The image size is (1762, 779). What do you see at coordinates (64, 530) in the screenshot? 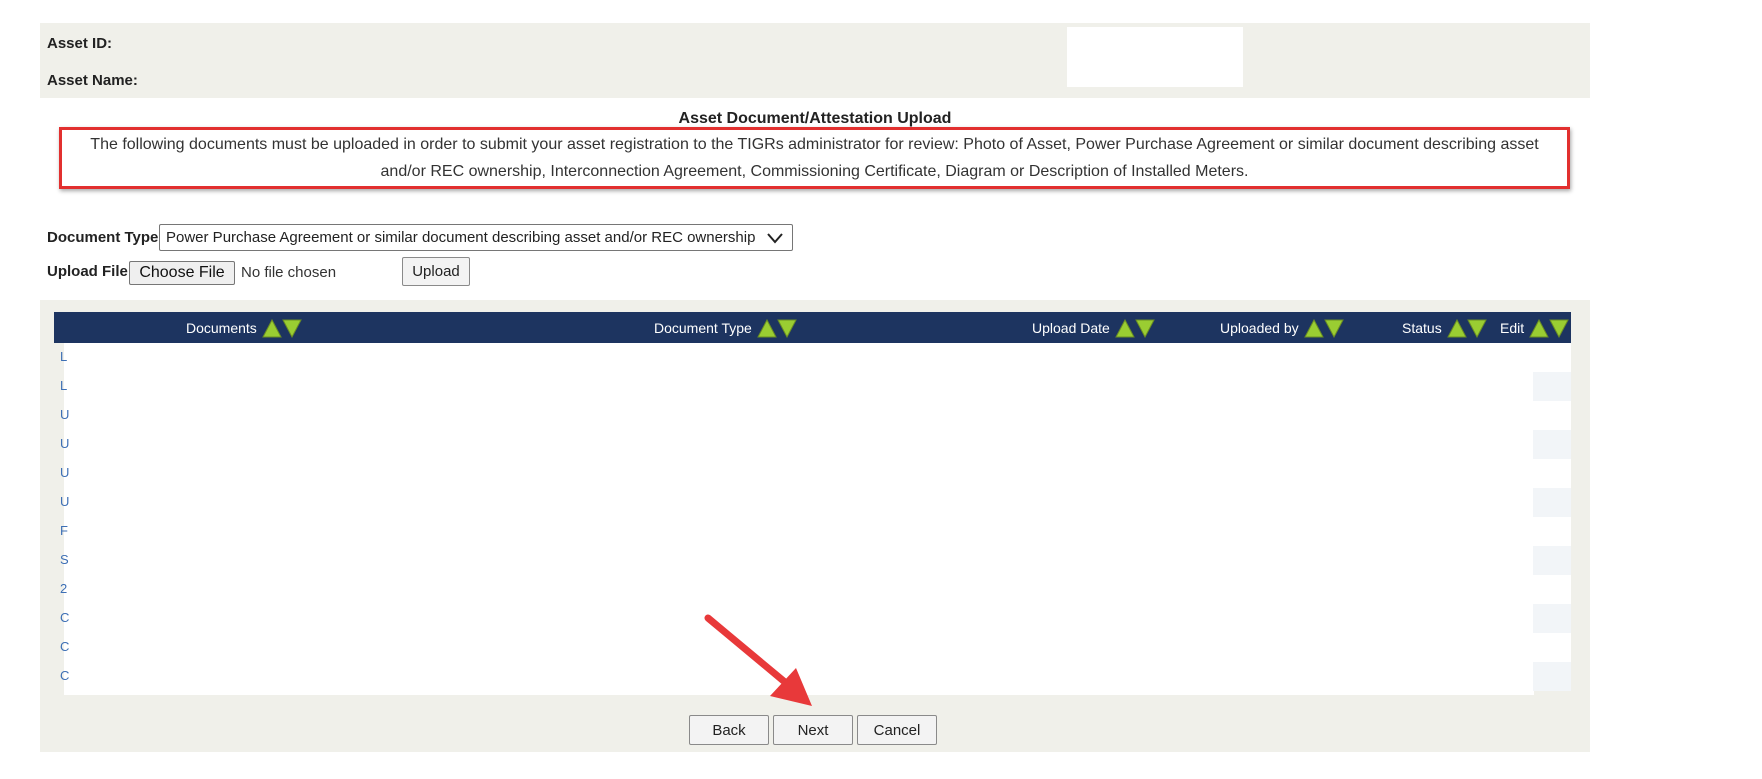
I see `document-link: F` at bounding box center [64, 530].